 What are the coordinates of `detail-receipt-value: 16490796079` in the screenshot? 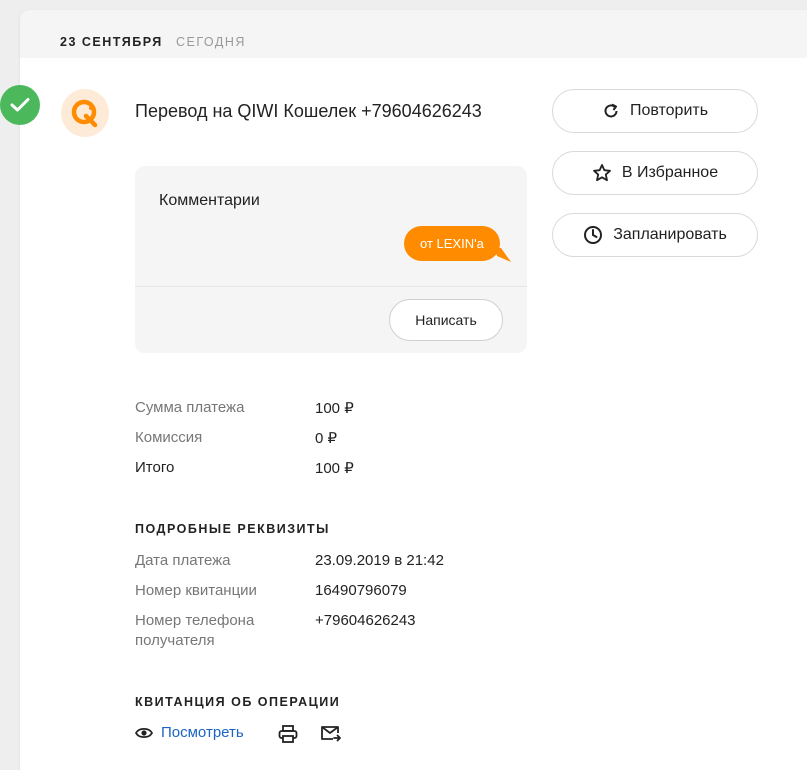 It's located at (361, 590).